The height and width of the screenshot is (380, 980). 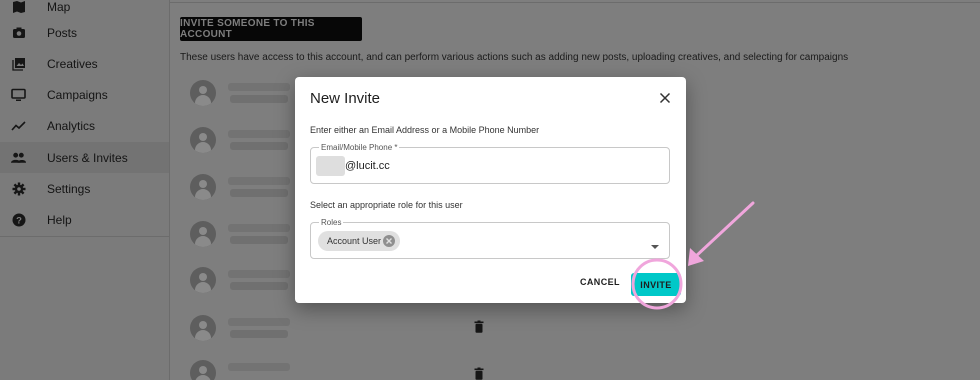 What do you see at coordinates (345, 98) in the screenshot?
I see `dialog-title: New Invite` at bounding box center [345, 98].